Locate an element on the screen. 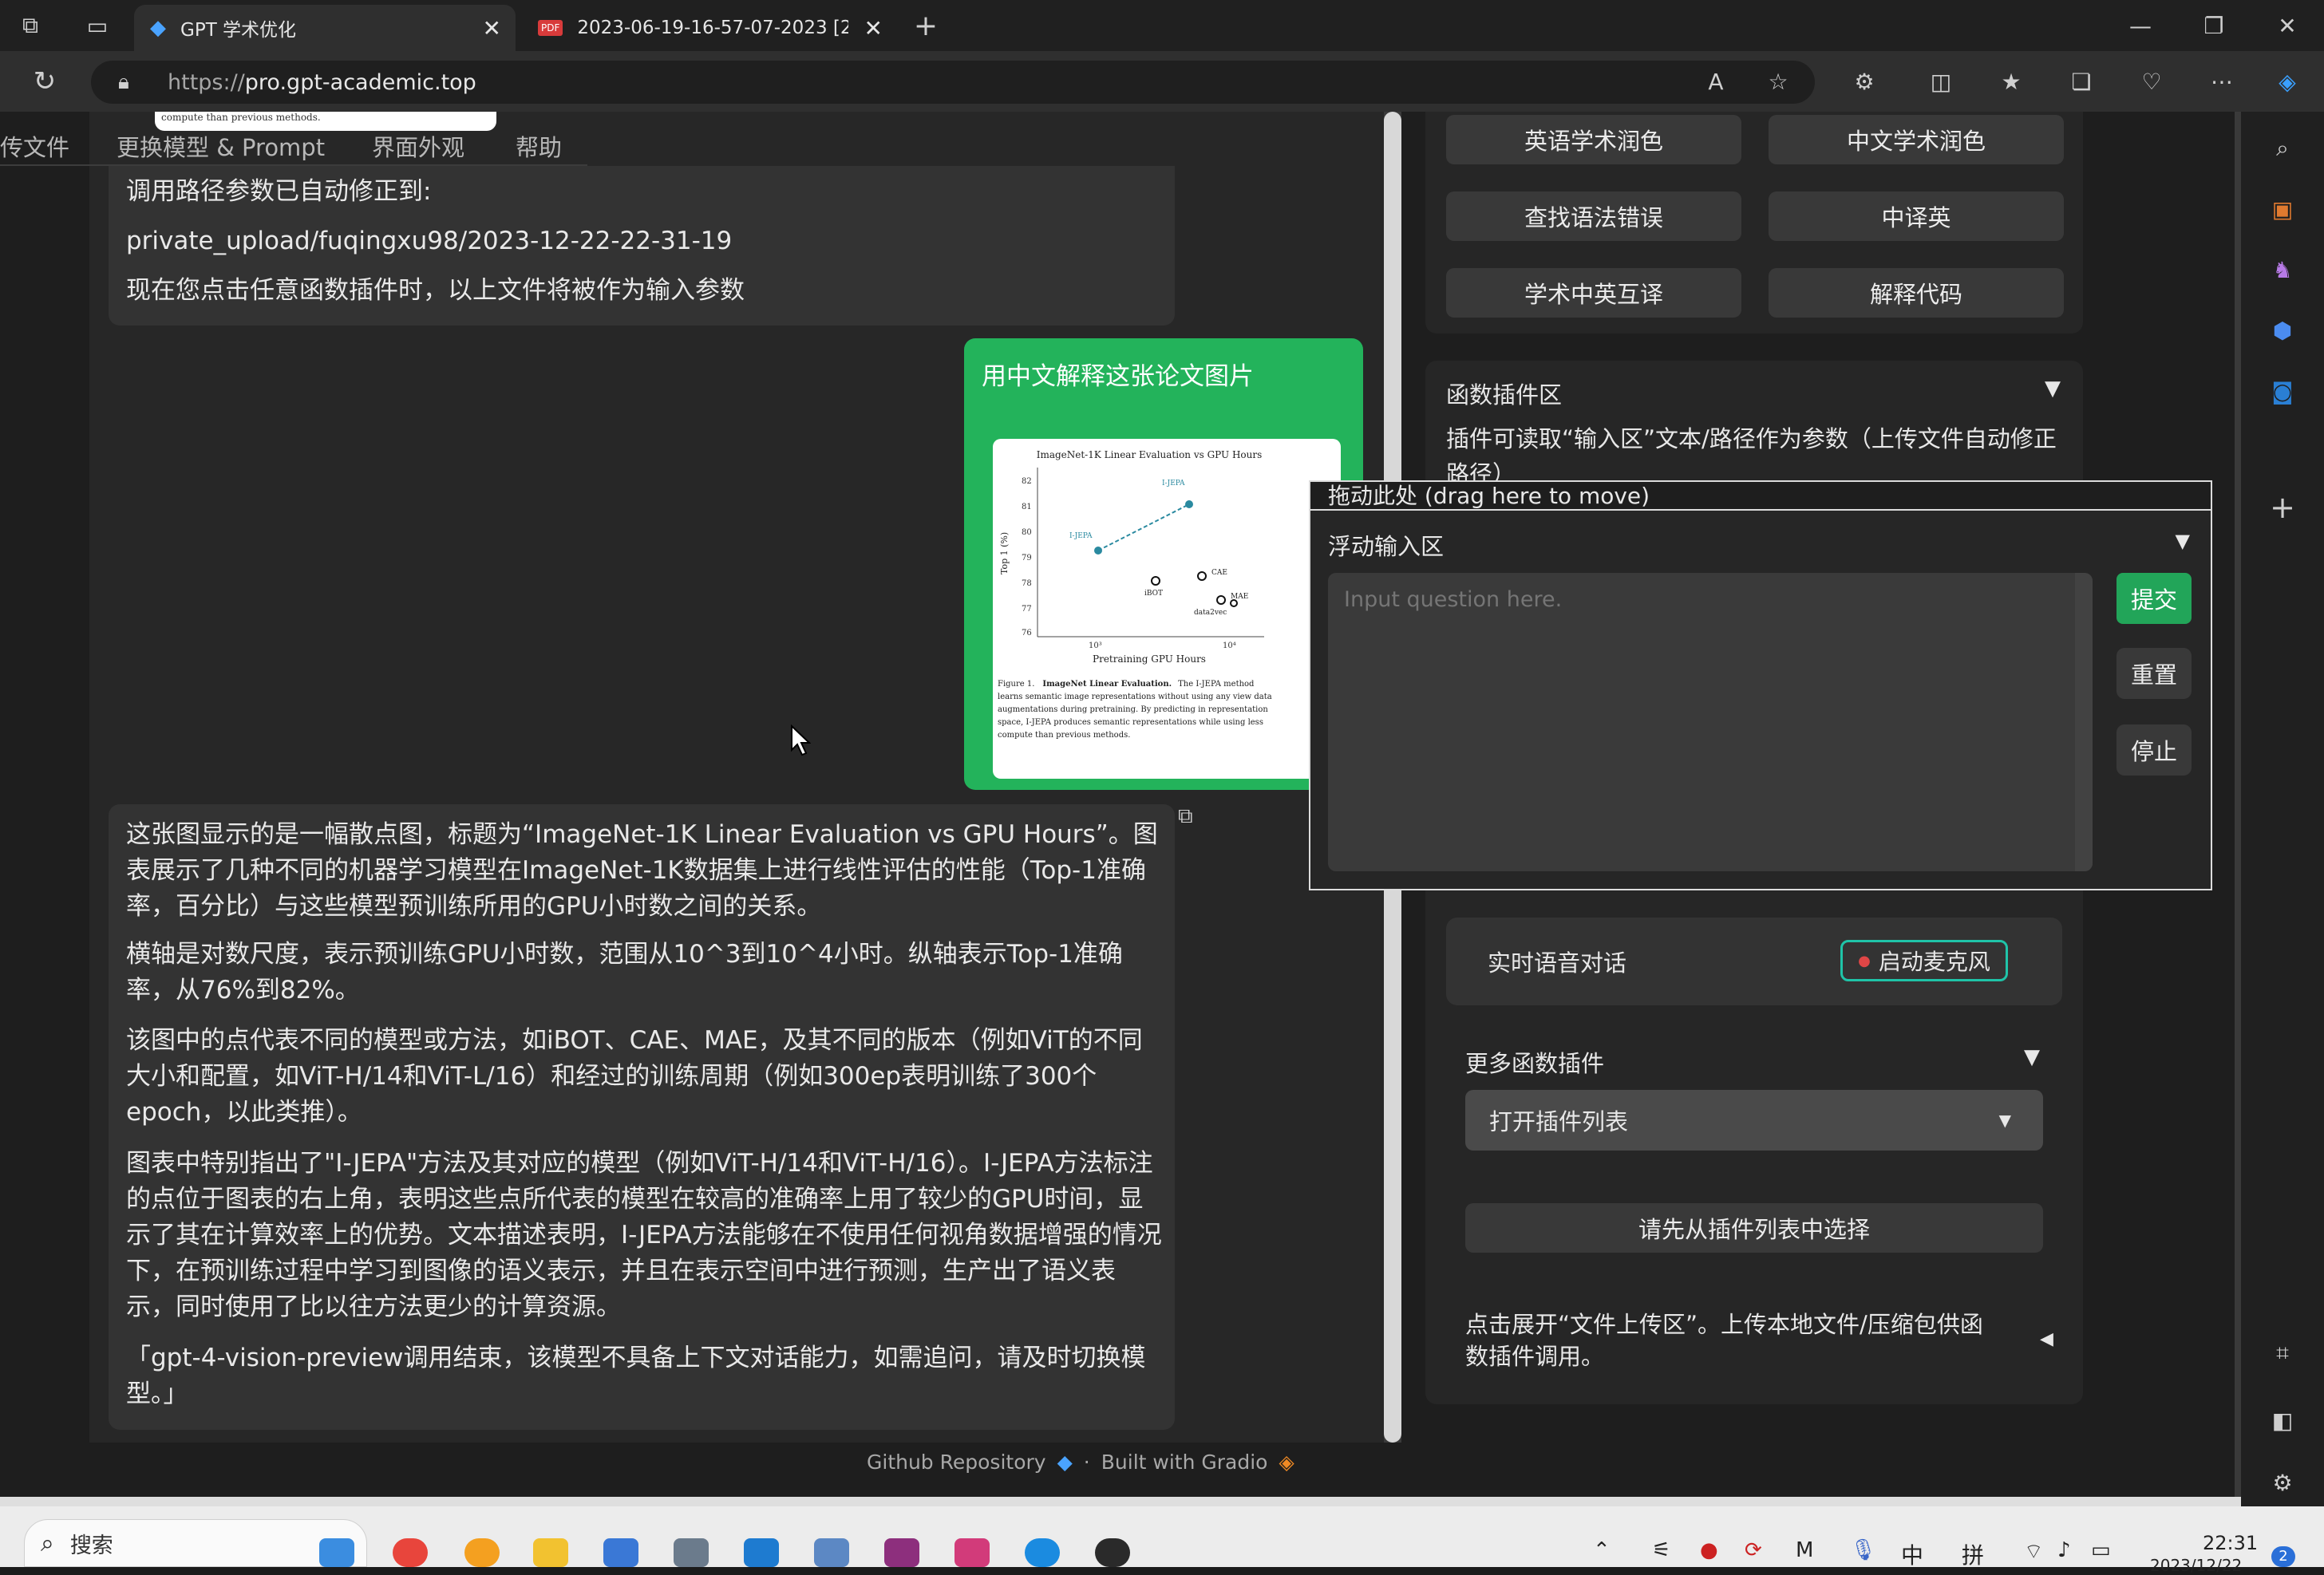  files-icon is located at coordinates (831, 1553).